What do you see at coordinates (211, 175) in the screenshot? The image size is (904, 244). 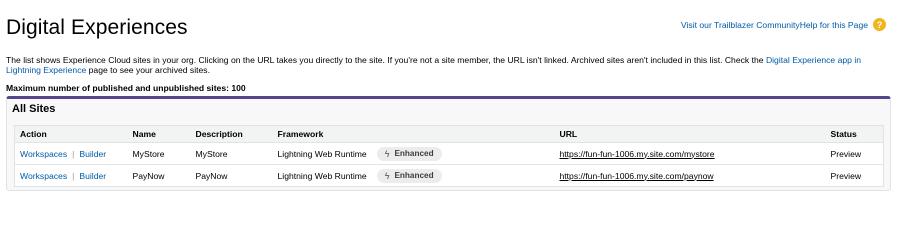 I see `site-description: PayNow` at bounding box center [211, 175].